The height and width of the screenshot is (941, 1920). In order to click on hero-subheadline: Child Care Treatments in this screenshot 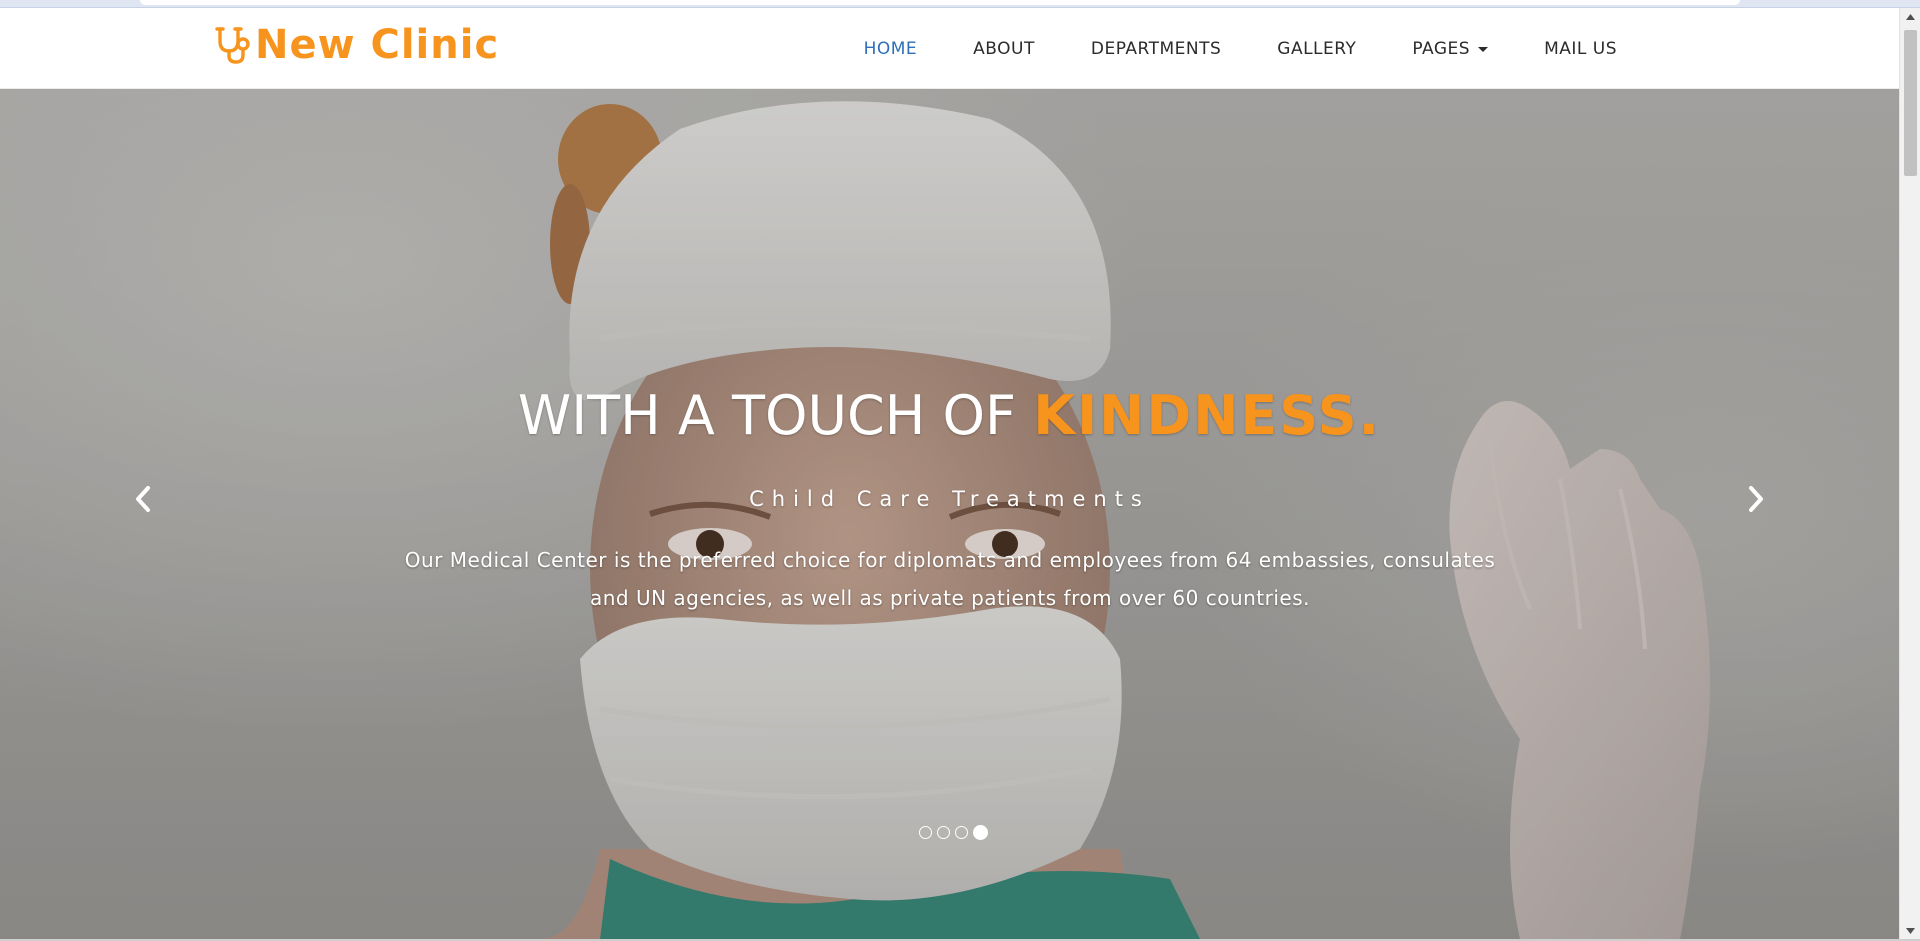, I will do `click(949, 499)`.